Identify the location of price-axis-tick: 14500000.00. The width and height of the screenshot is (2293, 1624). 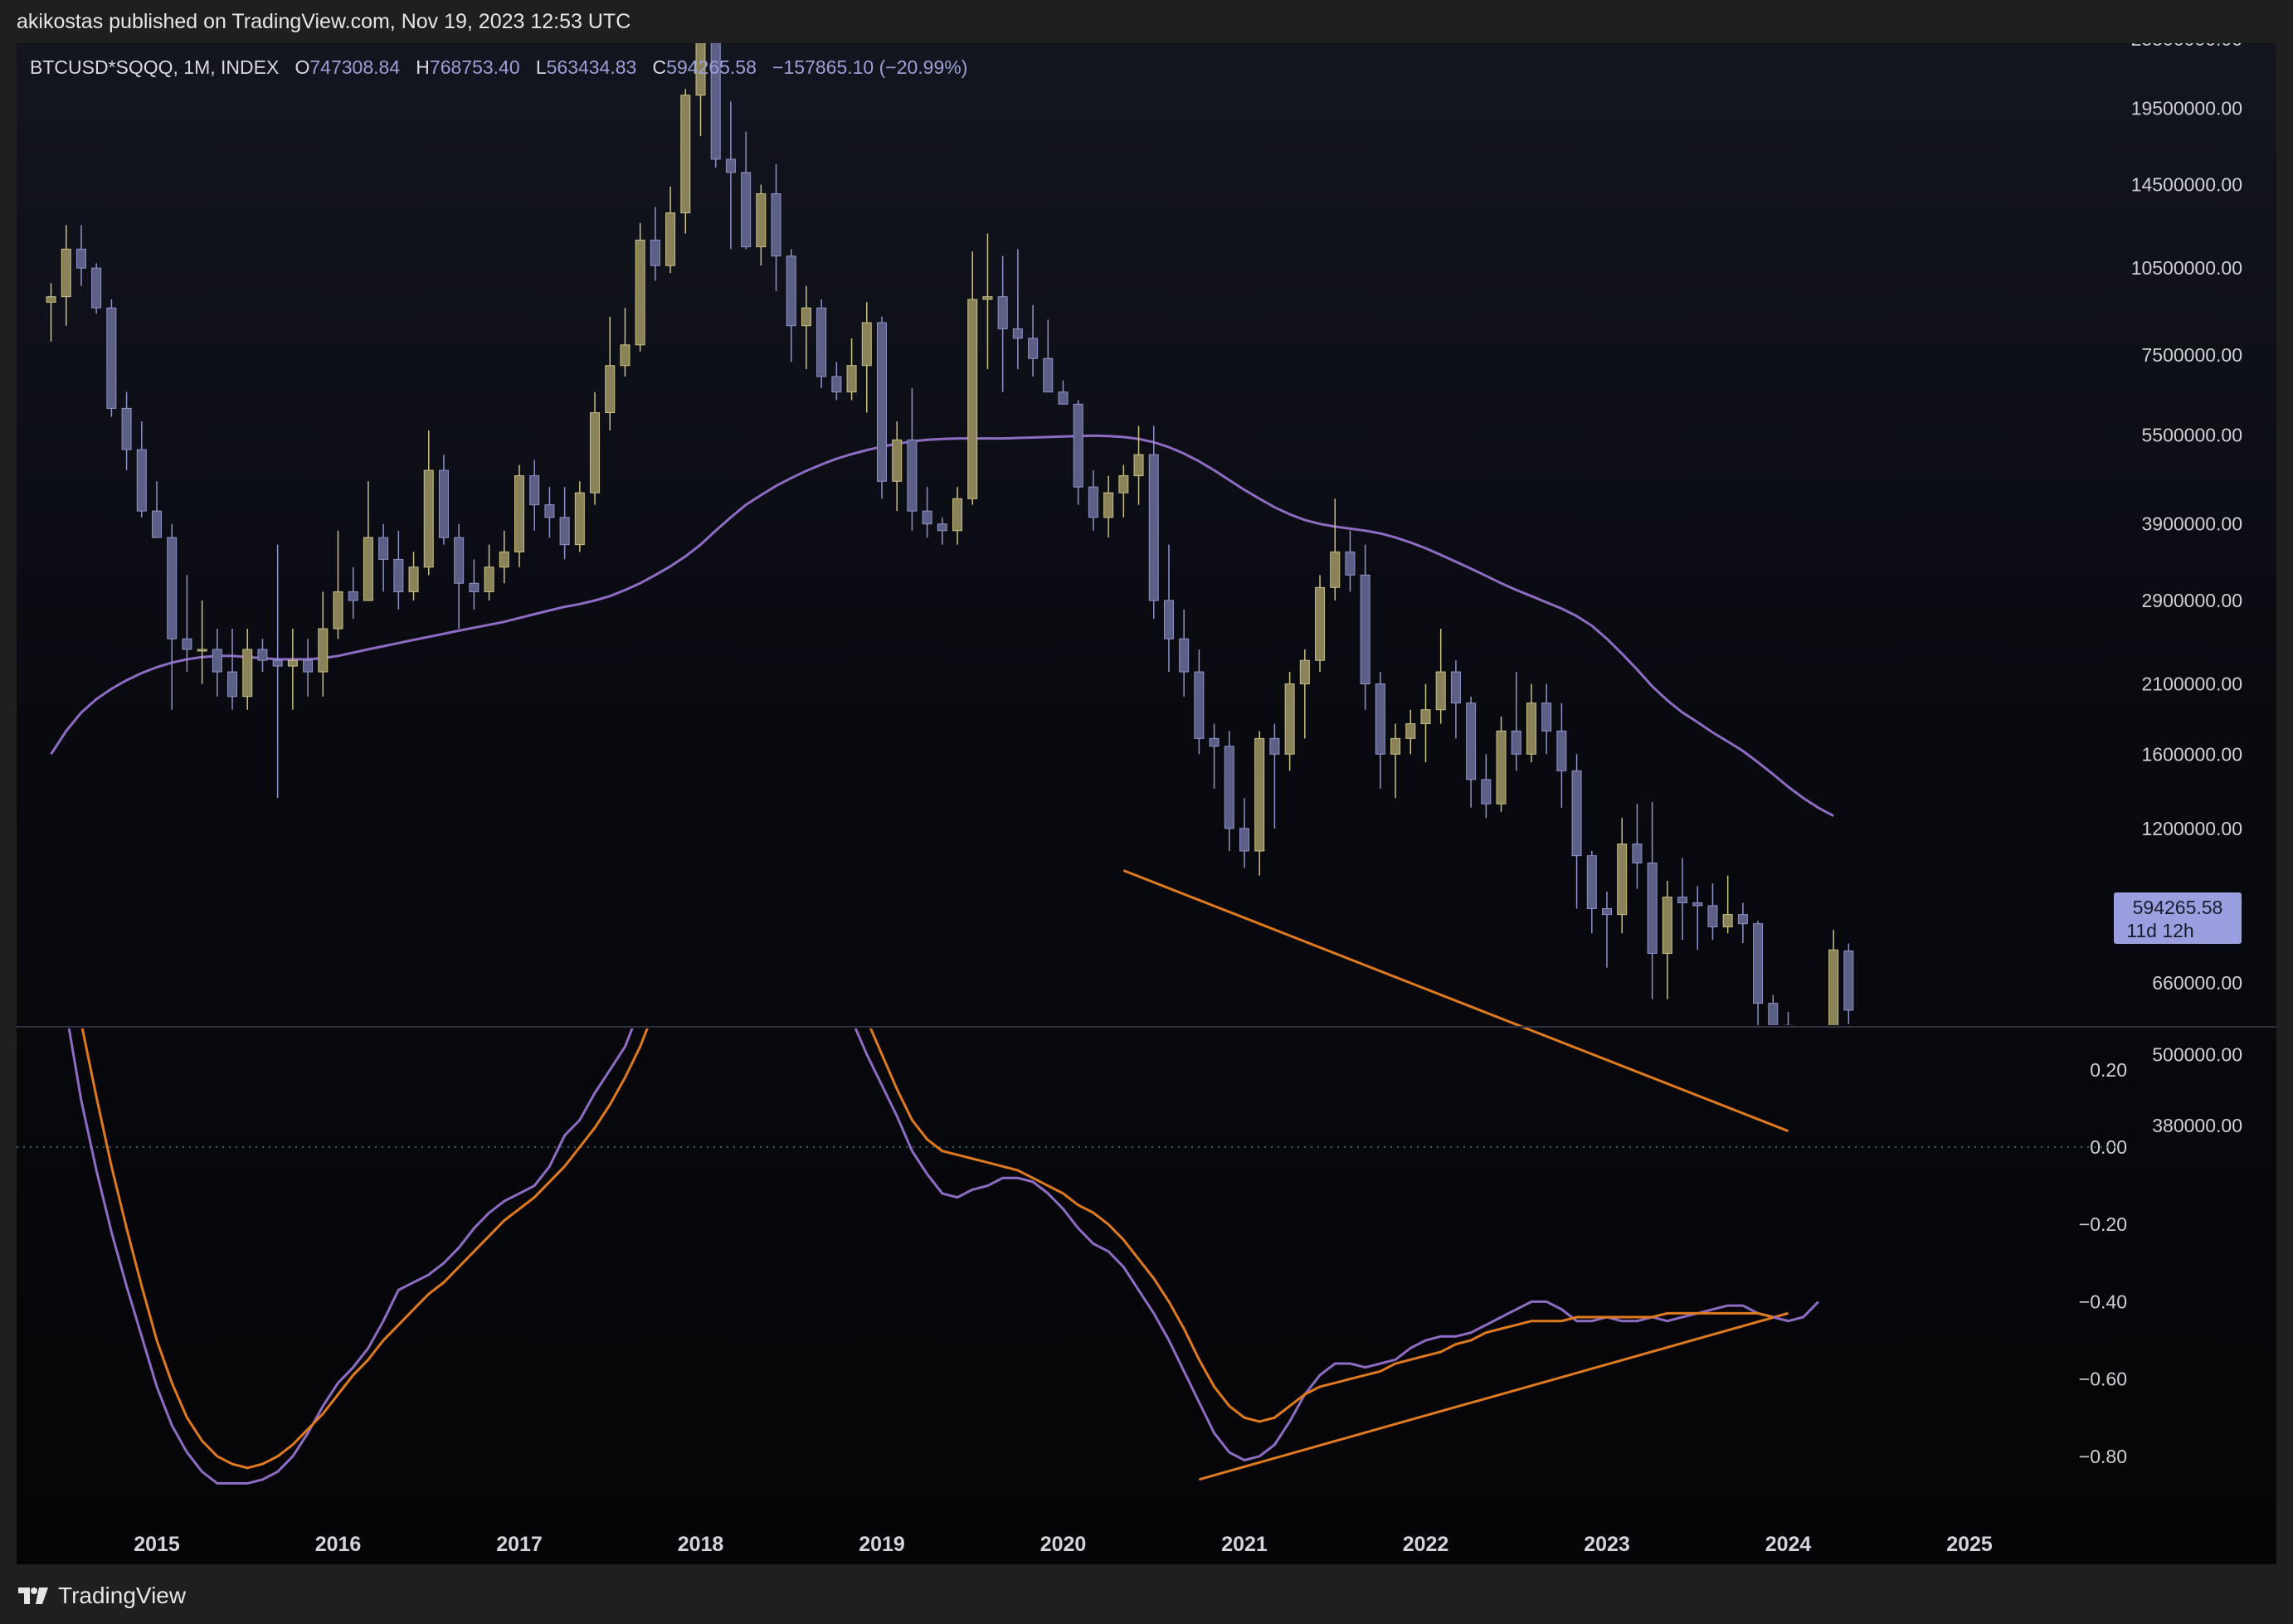
(2186, 185).